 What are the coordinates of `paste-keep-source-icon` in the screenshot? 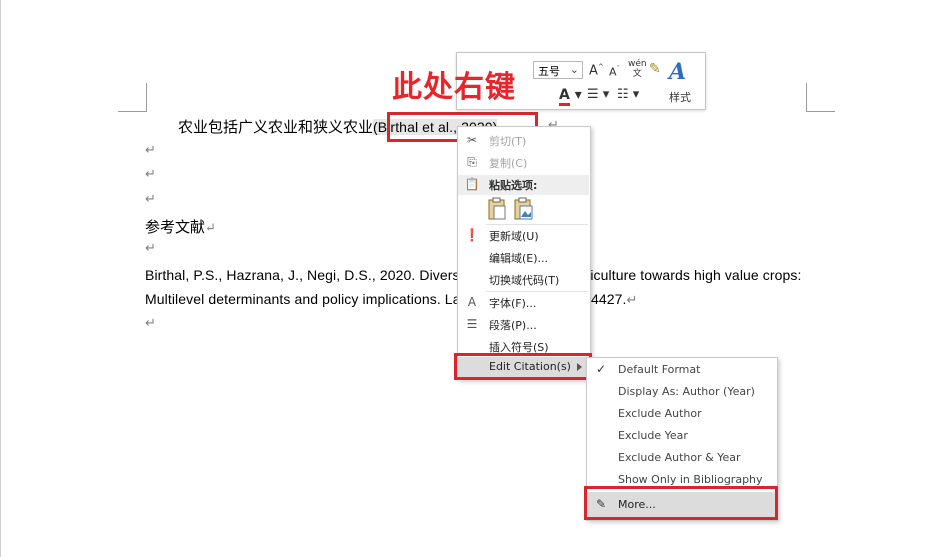 It's located at (497, 208).